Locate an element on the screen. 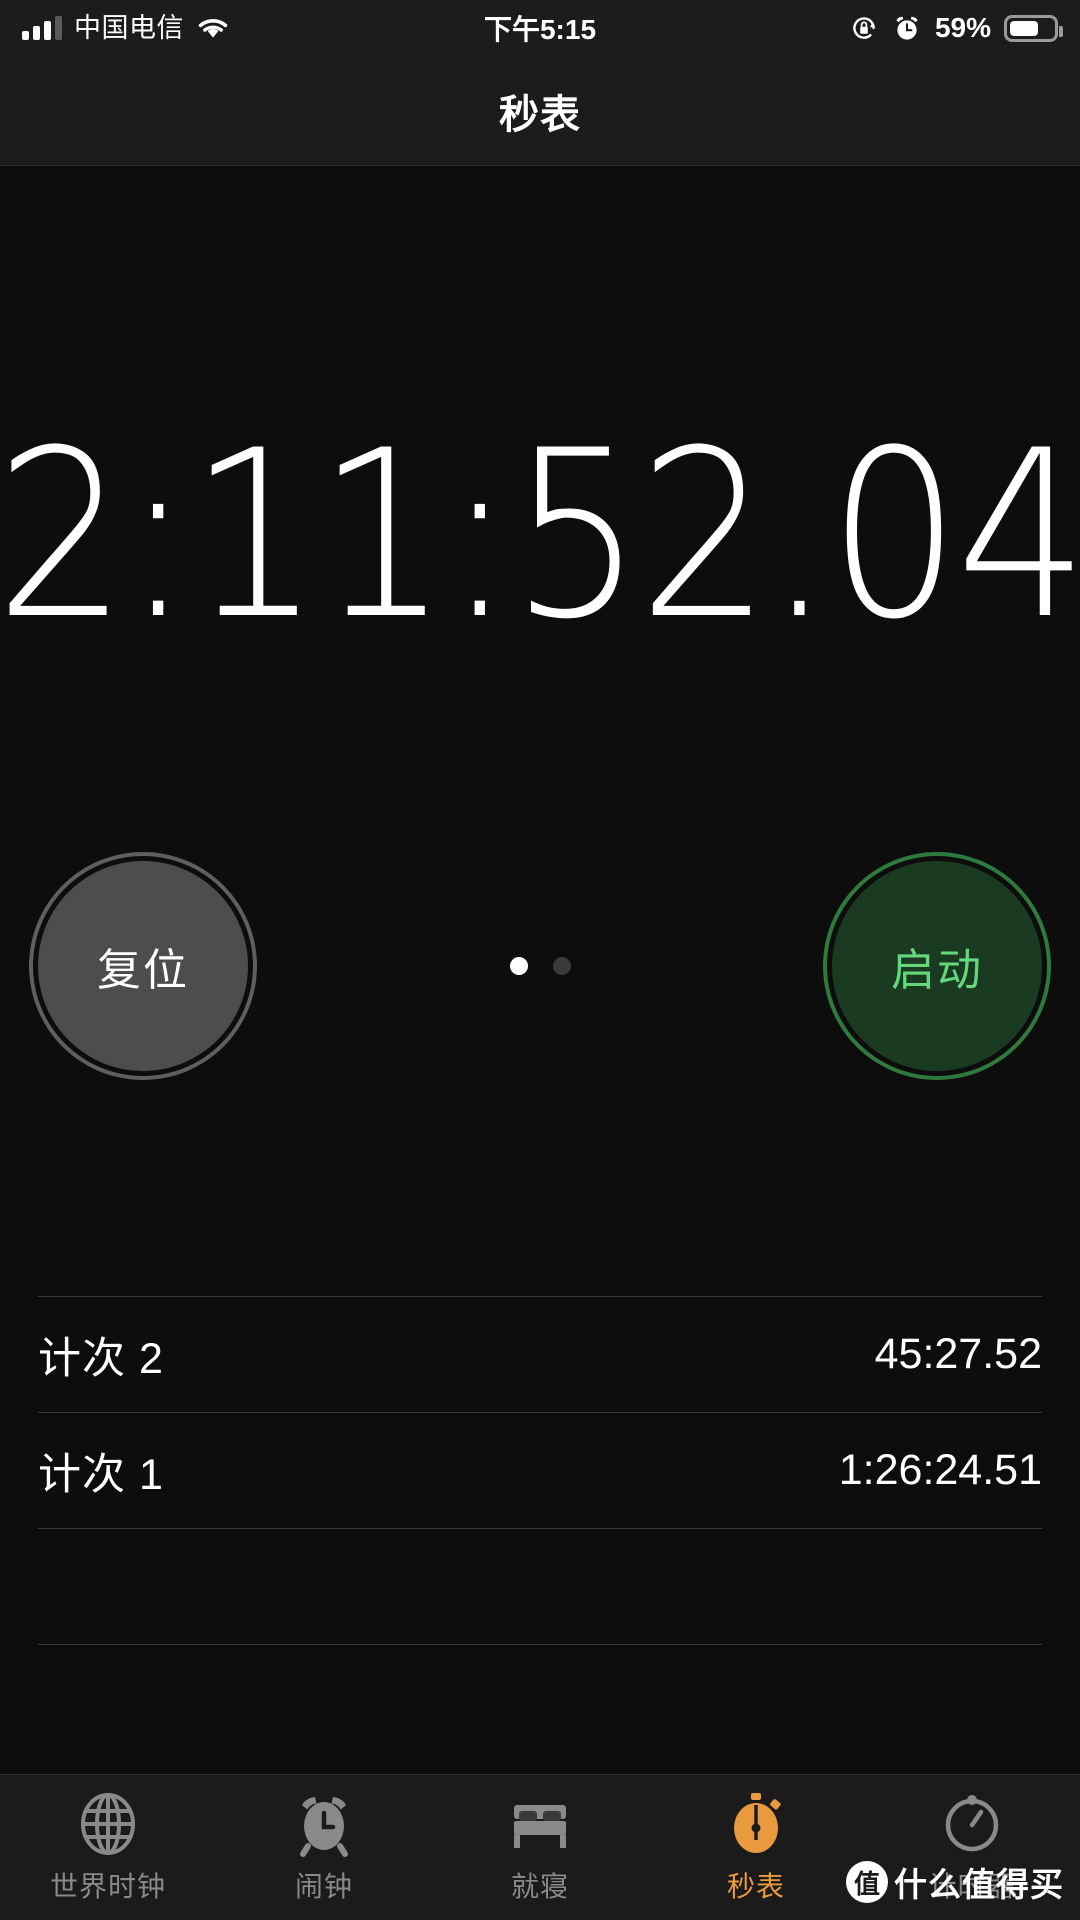  start-button-label: 启动 is located at coordinates (937, 970).